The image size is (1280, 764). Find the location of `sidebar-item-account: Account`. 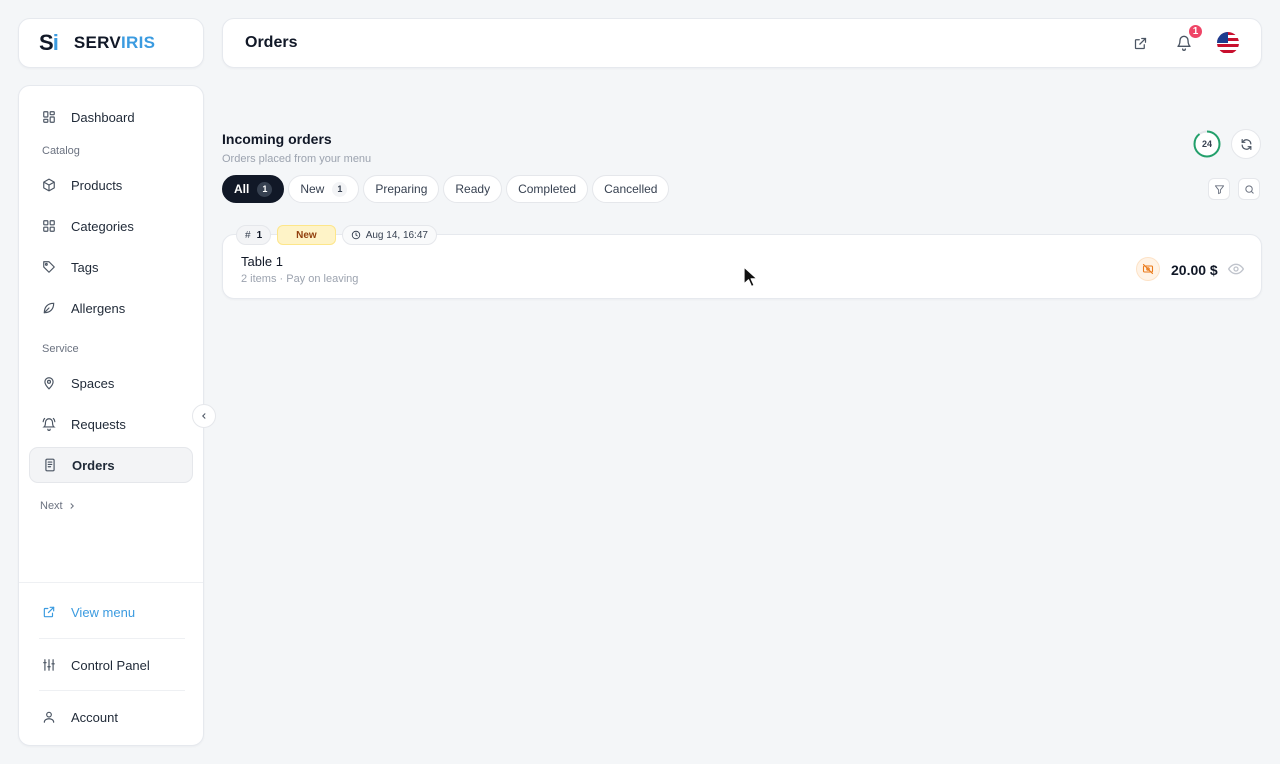

sidebar-item-account: Account is located at coordinates (111, 717).